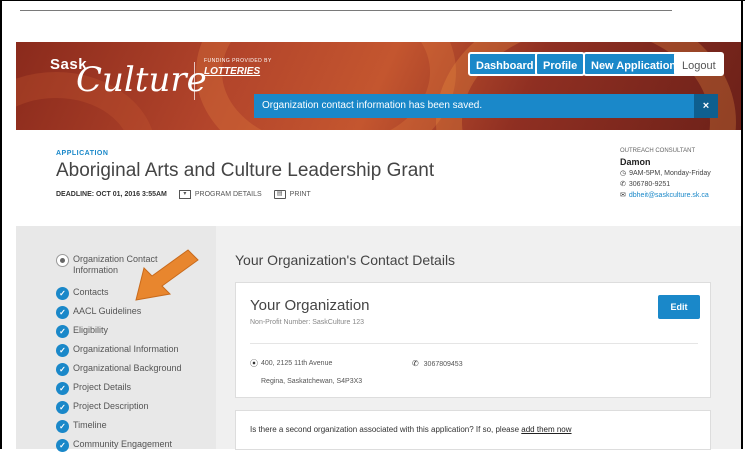 The height and width of the screenshot is (452, 745). I want to click on consultant-phone: ✆ 306780-9251, so click(665, 184).